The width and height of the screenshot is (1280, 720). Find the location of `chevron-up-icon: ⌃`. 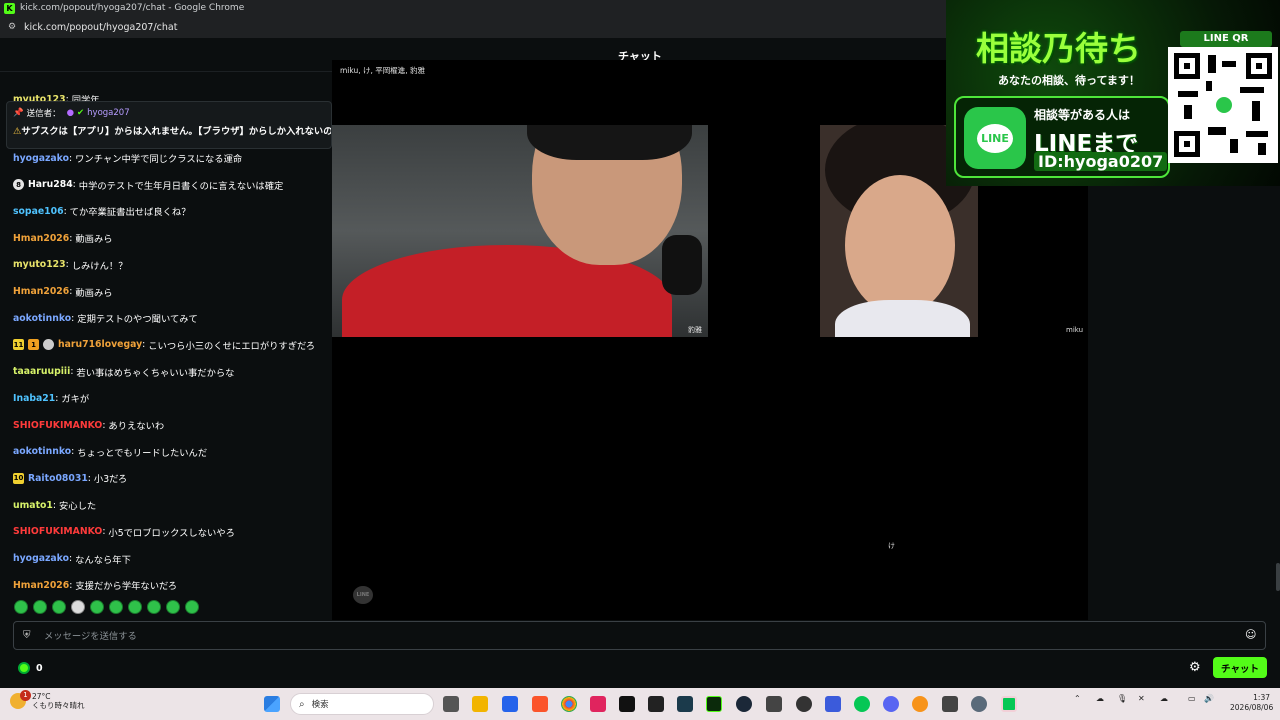

chevron-up-icon: ⌃ is located at coordinates (1077, 698).